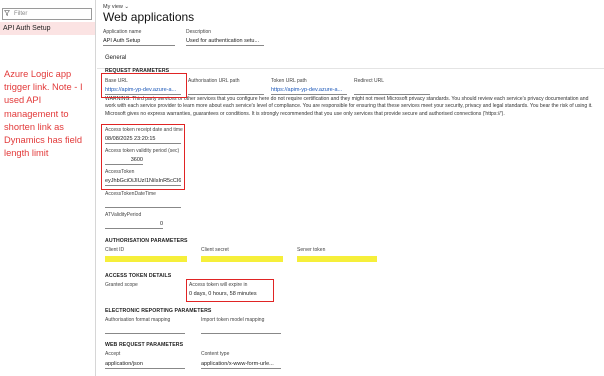 This screenshot has height=376, width=604. What do you see at coordinates (47, 28) in the screenshot?
I see `list-item-api-auth-setup: API Auth Setup` at bounding box center [47, 28].